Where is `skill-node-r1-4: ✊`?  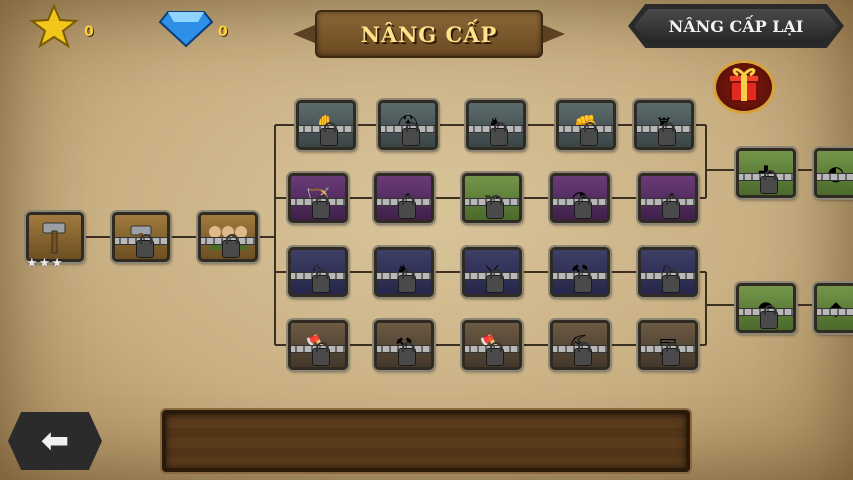
skill-node-r1-4: ✊ is located at coordinates (586, 125).